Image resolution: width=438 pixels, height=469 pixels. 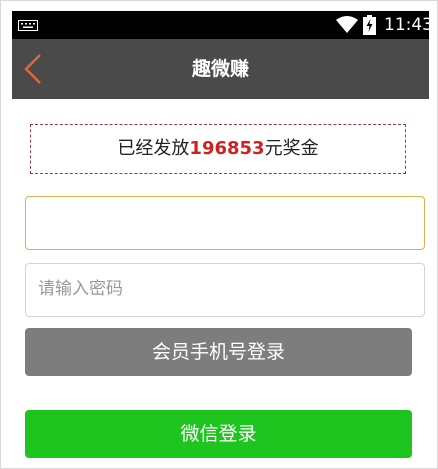 I want to click on nav-bar: 趣微赚, so click(x=220, y=69).